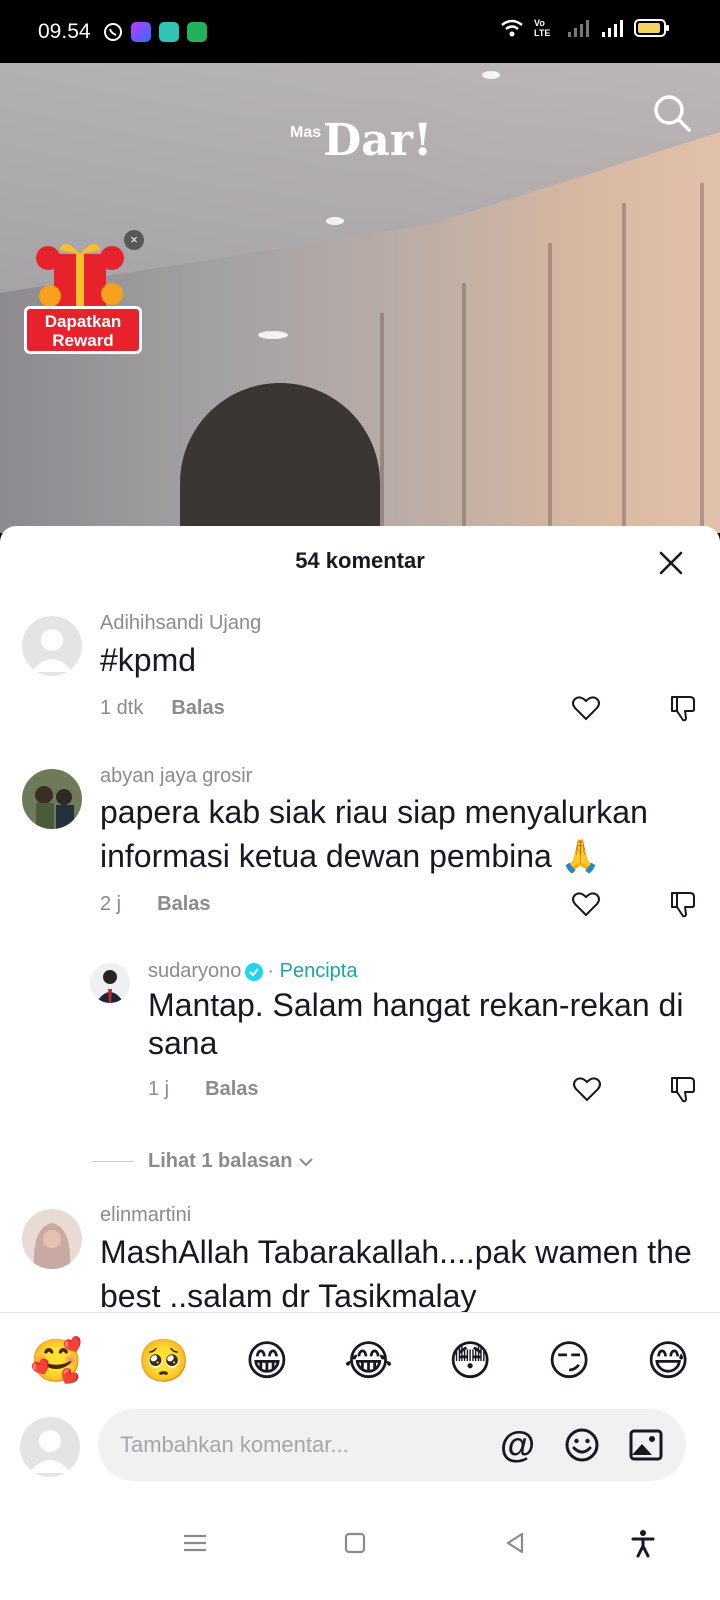 The width and height of the screenshot is (720, 1600). What do you see at coordinates (416, 1024) in the screenshot?
I see `comment-text: Mantap. Salam hangat rekan-rekan di sana` at bounding box center [416, 1024].